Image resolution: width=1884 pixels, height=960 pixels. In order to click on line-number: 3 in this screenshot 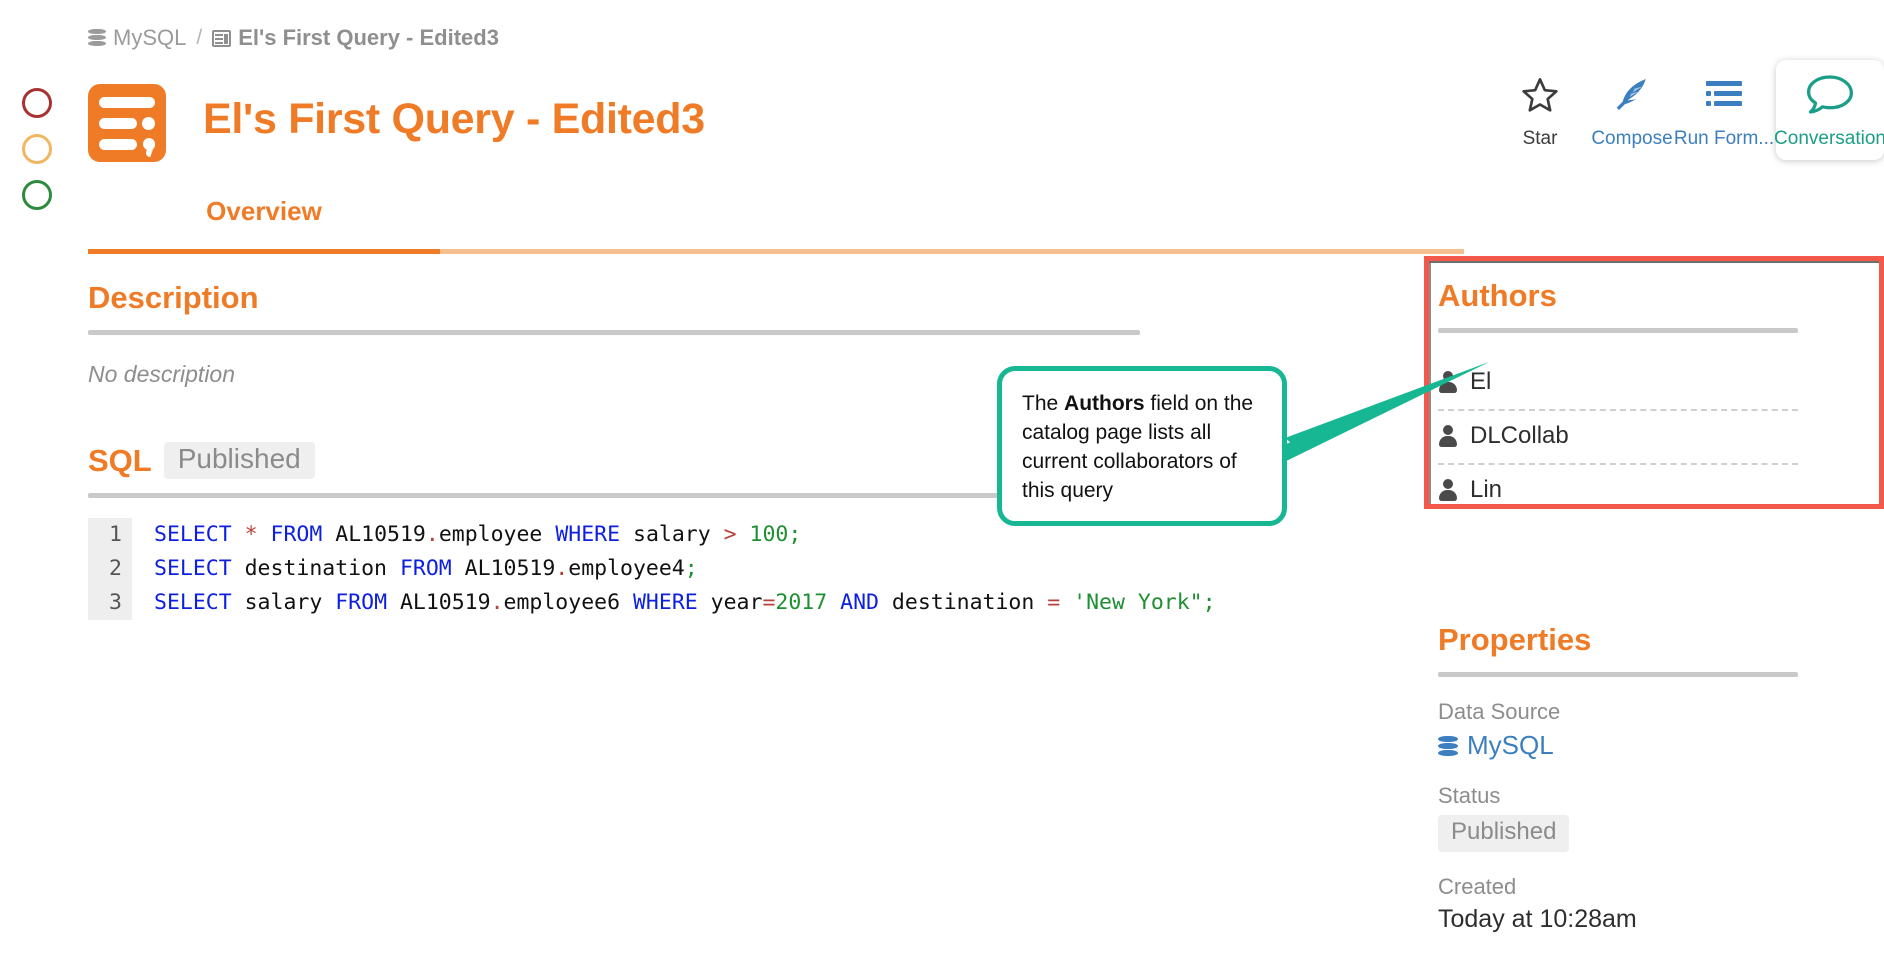, I will do `click(115, 602)`.